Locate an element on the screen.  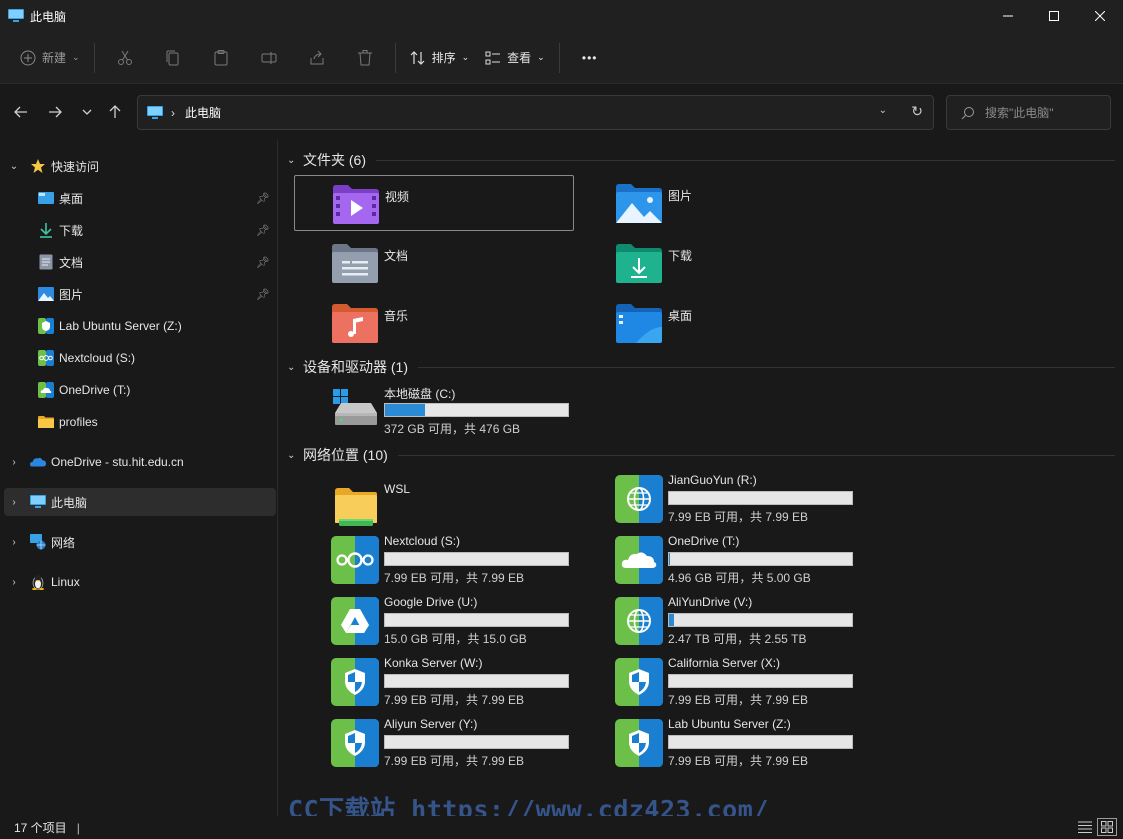
arrow-right-icon is located at coordinates (55, 112).